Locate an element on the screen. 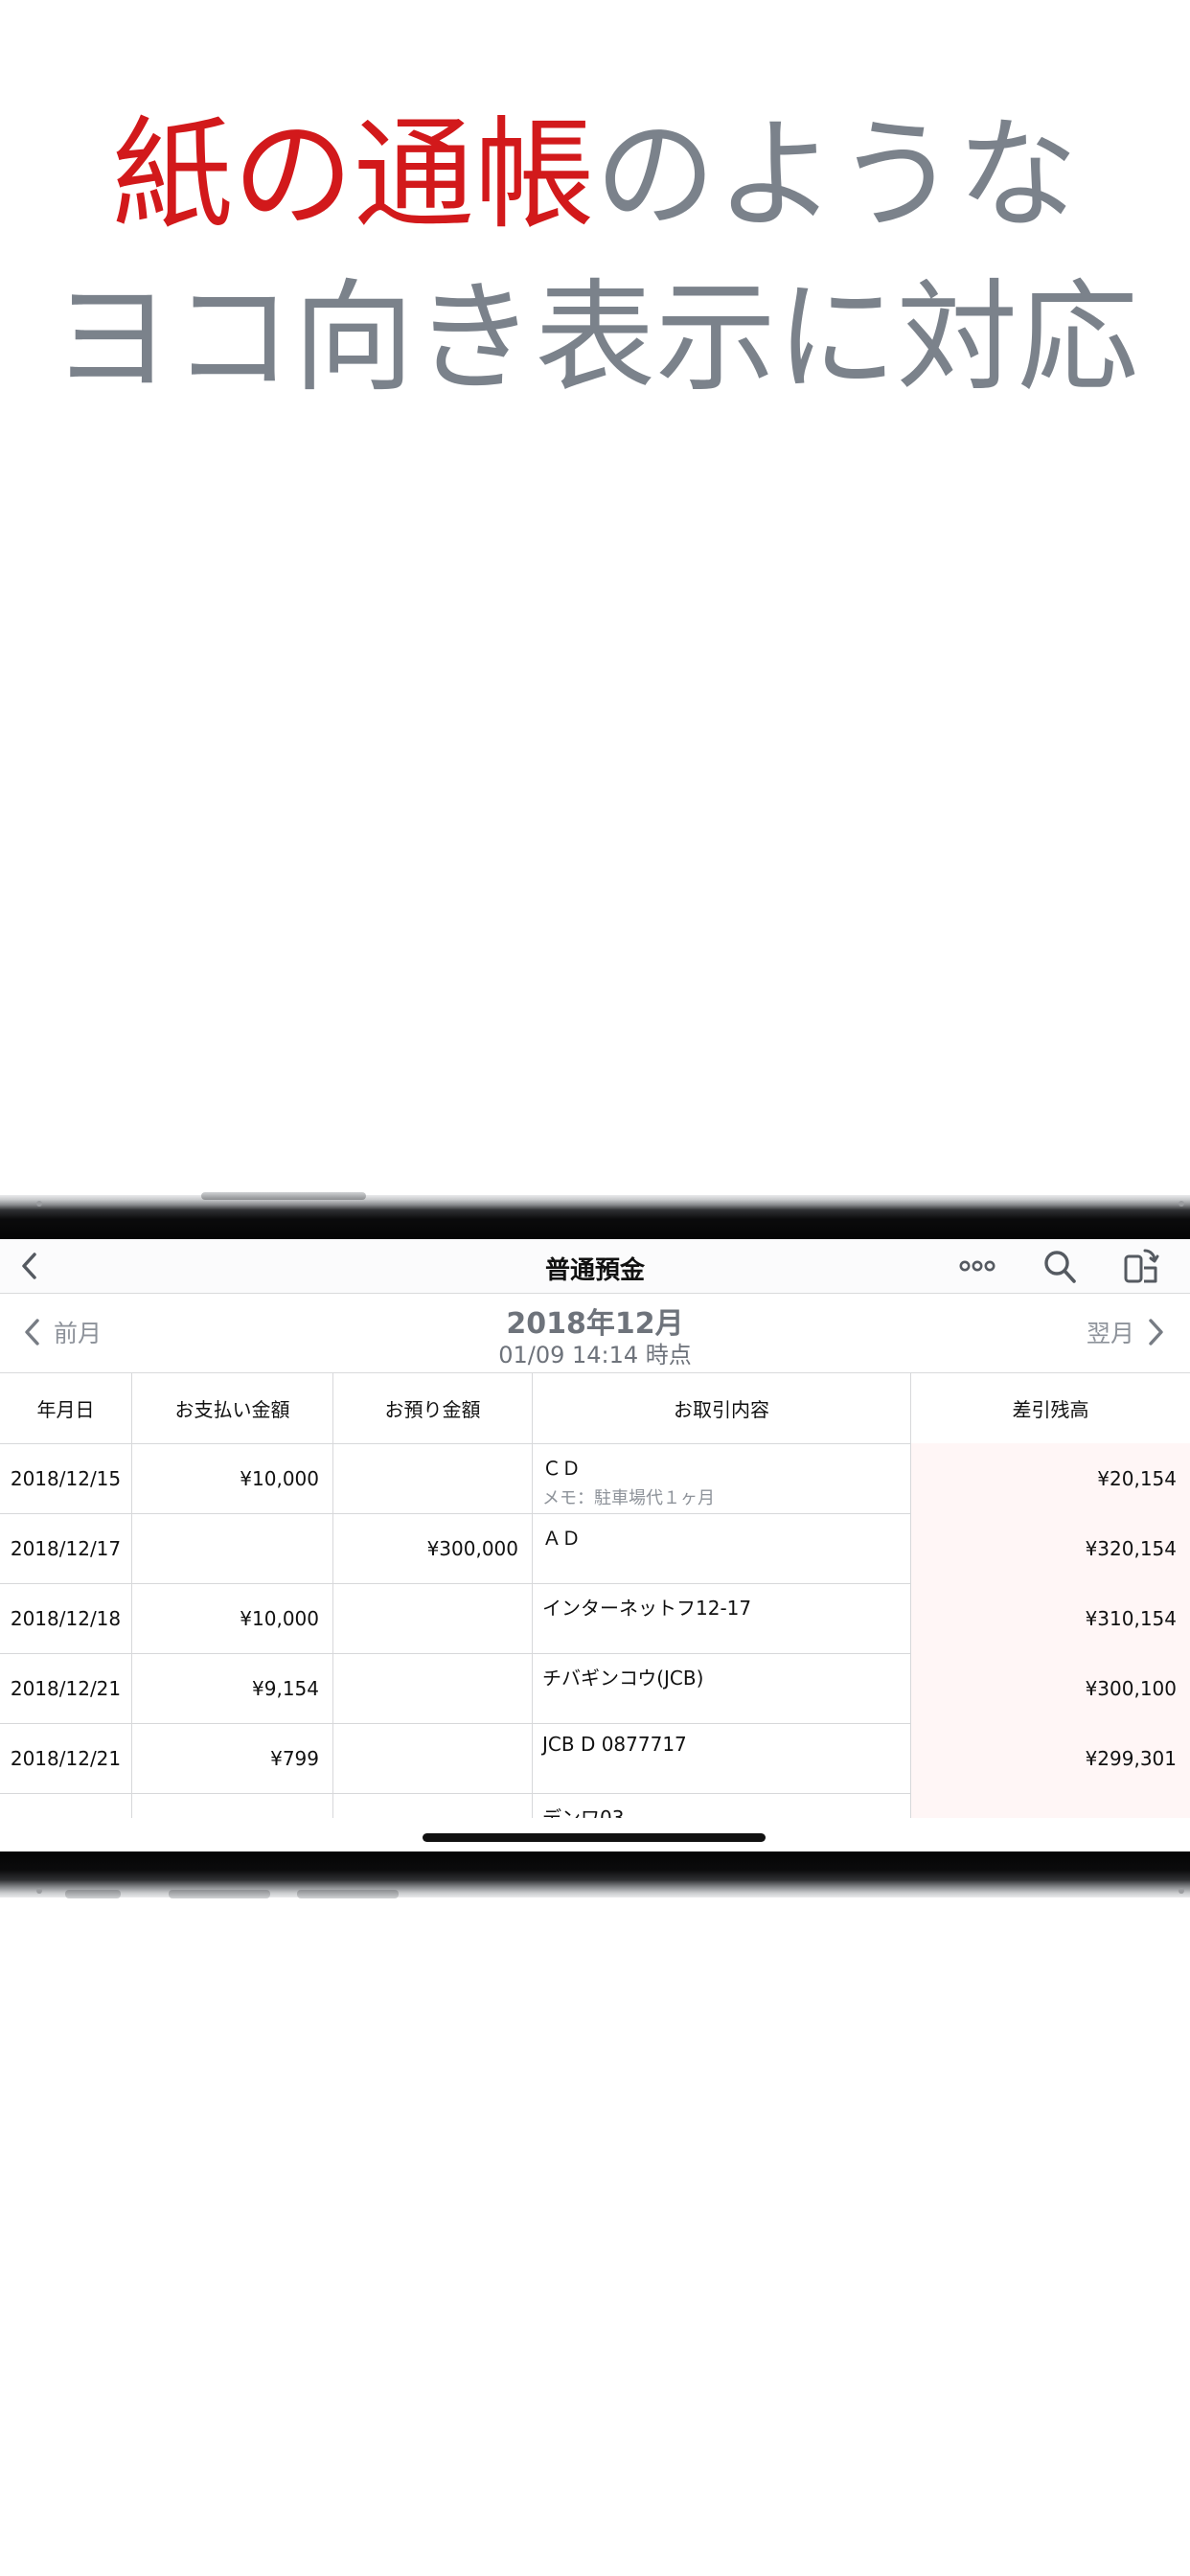 The image size is (1190, 2576). next-month-button: 翌月 is located at coordinates (1126, 1332).